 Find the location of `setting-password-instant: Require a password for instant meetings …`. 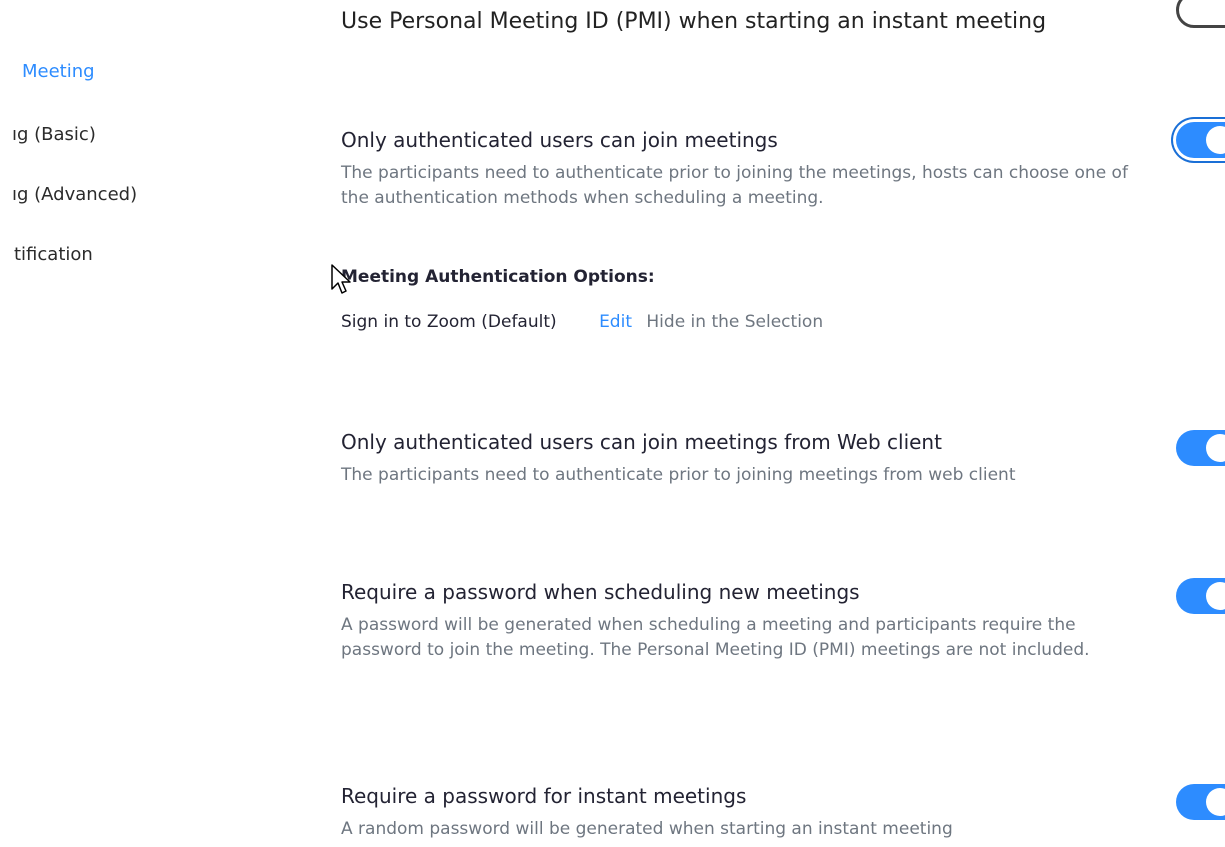

setting-password-instant: Require a password for instant meetings … is located at coordinates (741, 812).